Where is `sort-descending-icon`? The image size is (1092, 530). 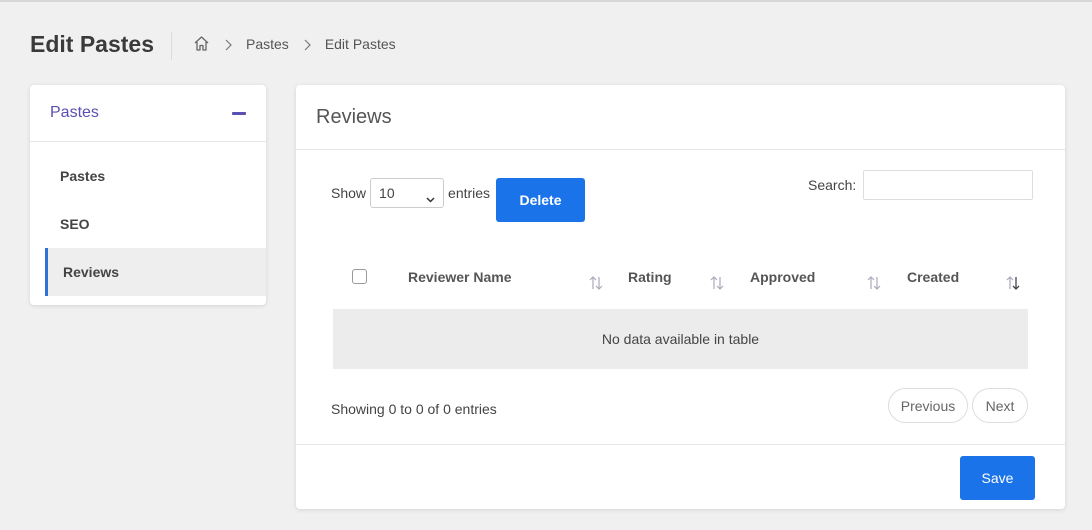
sort-descending-icon is located at coordinates (1013, 283).